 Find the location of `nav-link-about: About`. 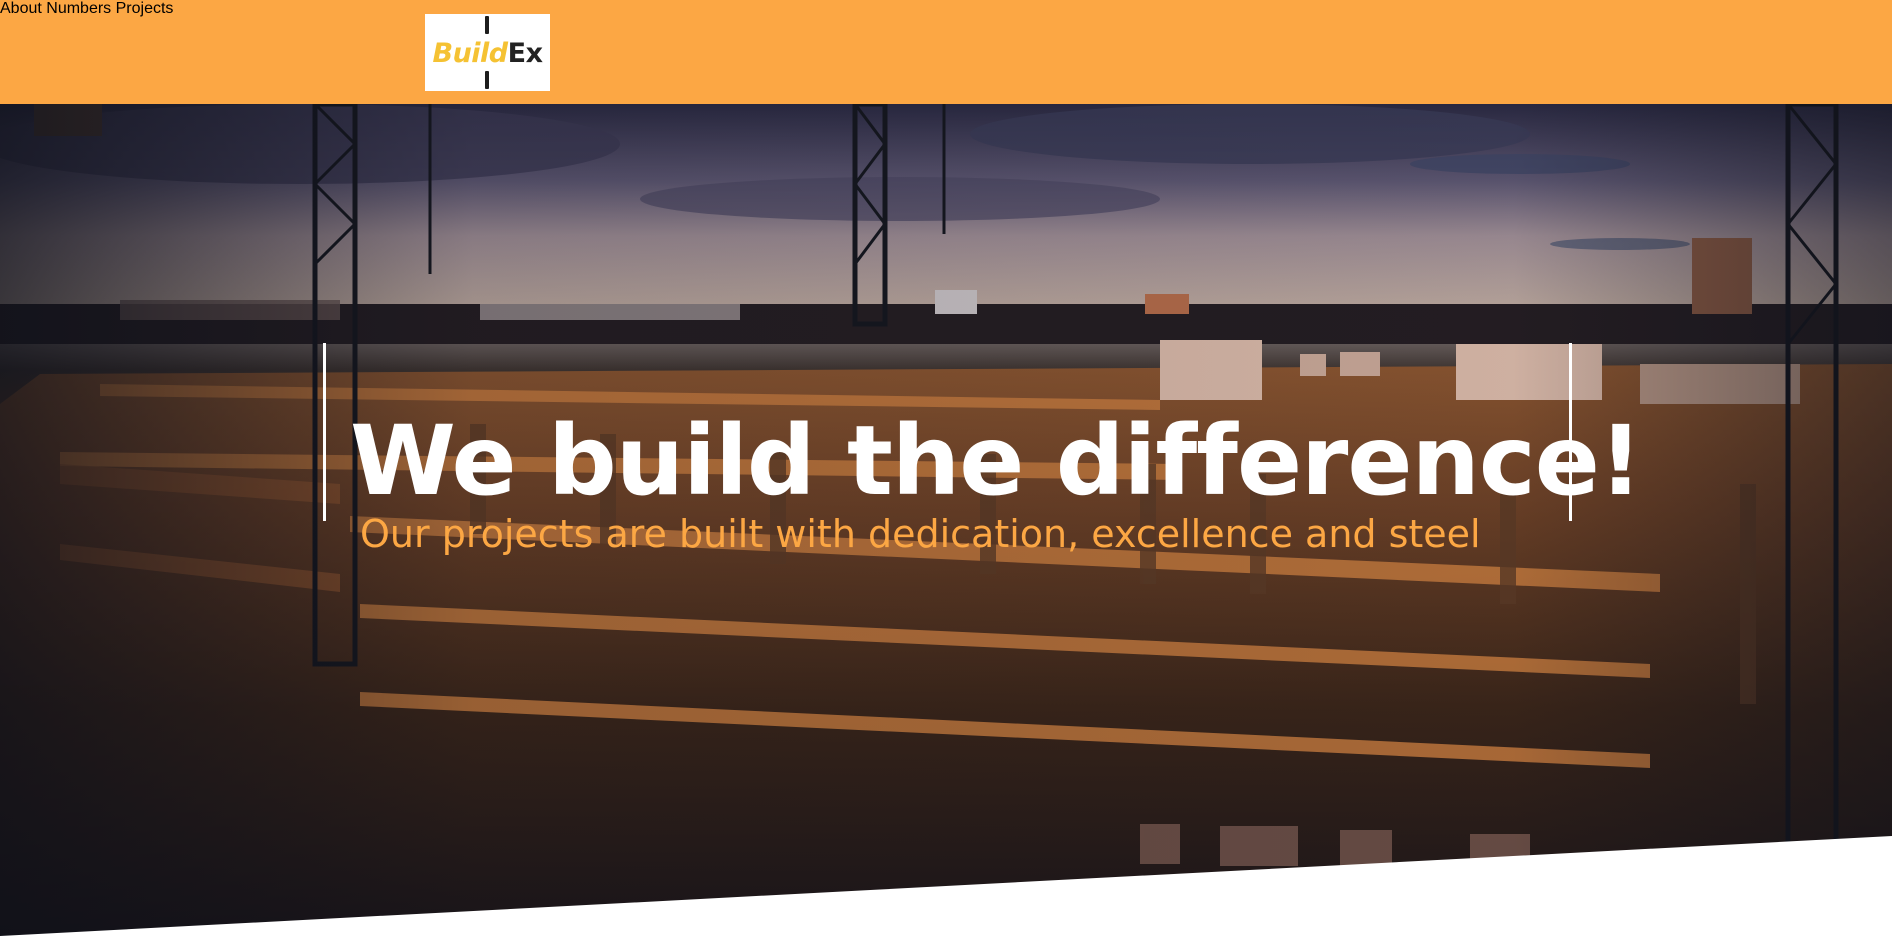

nav-link-about: About is located at coordinates (21, 8).